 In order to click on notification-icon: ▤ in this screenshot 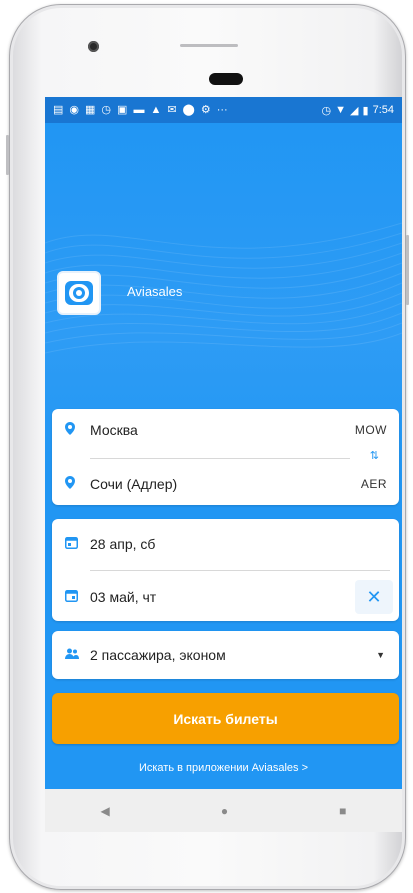, I will do `click(58, 109)`.